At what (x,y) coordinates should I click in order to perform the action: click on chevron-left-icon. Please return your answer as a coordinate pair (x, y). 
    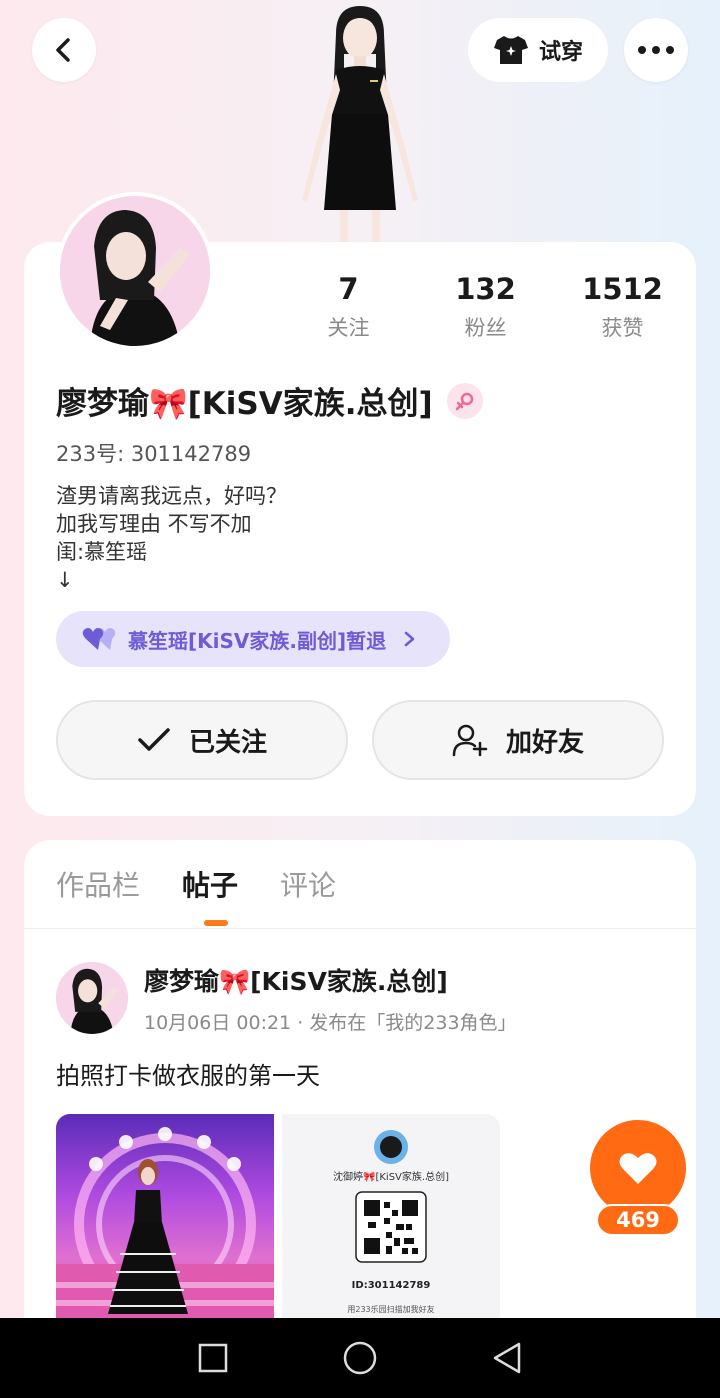
    Looking at the image, I should click on (63, 50).